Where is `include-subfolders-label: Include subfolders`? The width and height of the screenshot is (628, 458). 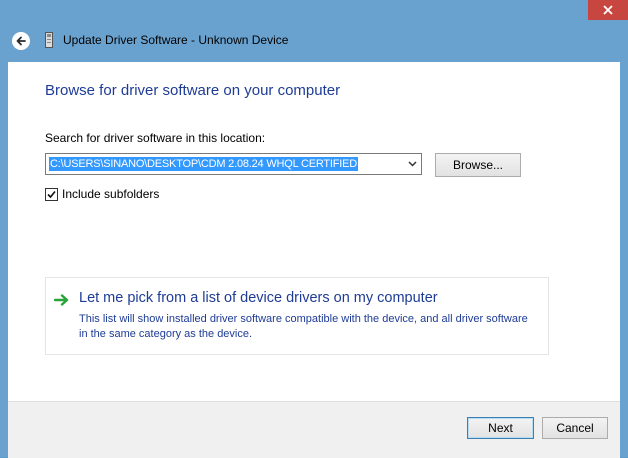 include-subfolders-label: Include subfolders is located at coordinates (111, 194).